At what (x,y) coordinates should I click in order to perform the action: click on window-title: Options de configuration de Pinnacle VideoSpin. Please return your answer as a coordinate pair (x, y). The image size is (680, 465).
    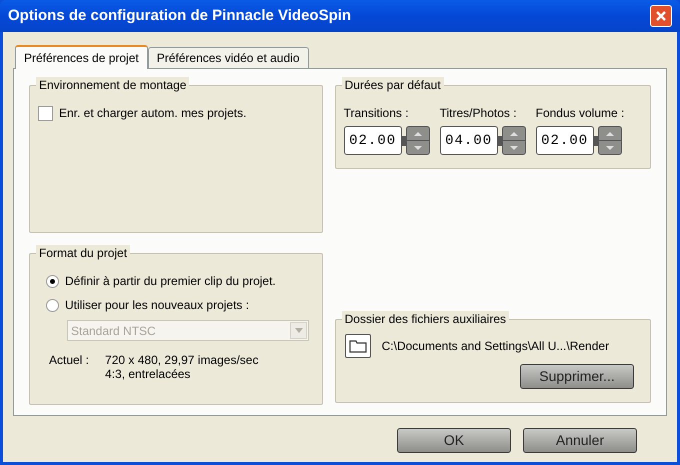
    Looking at the image, I should click on (180, 16).